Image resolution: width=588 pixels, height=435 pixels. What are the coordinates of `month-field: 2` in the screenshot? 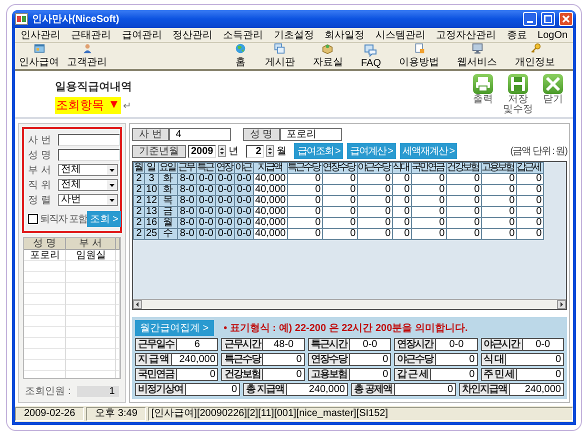 It's located at (255, 151).